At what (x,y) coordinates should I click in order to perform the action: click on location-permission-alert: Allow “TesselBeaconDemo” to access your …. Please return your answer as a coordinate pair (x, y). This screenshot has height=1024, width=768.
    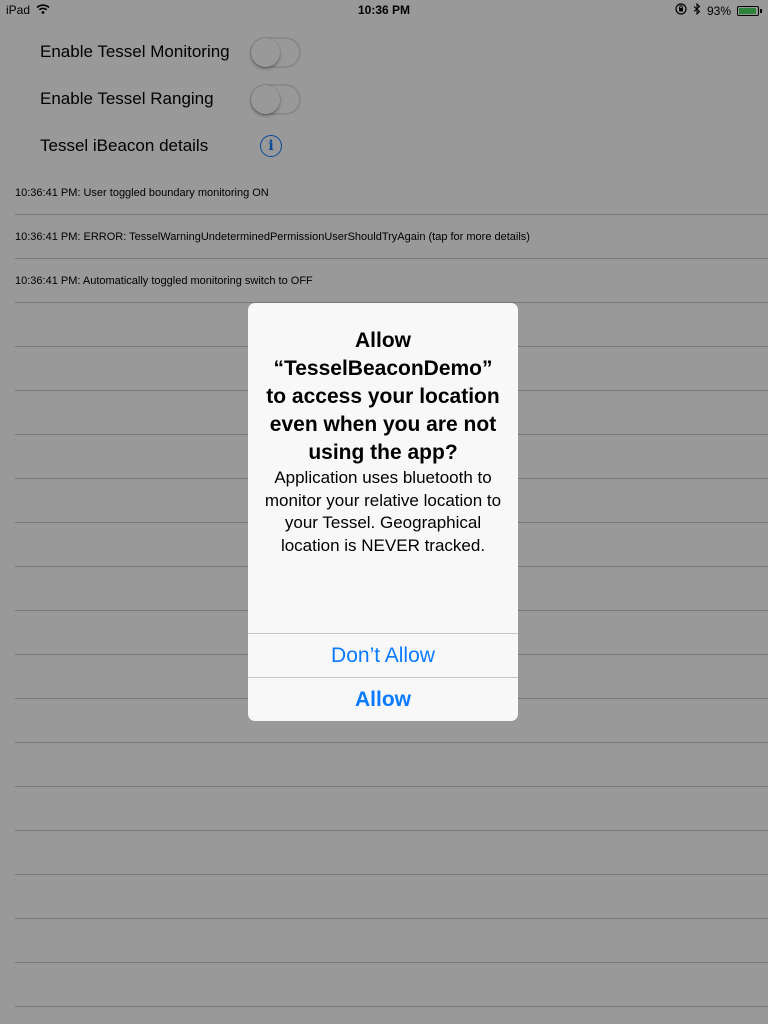
    Looking at the image, I should click on (383, 512).